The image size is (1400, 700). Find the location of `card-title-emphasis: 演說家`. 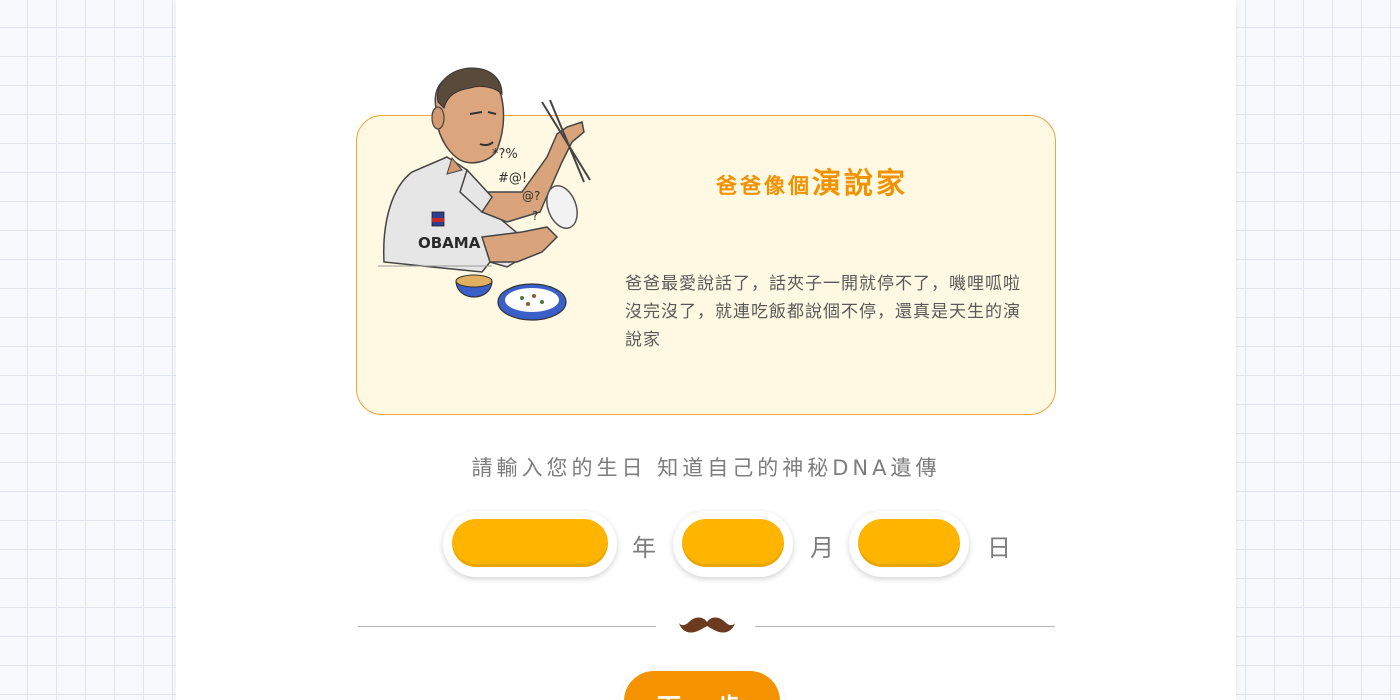

card-title-emphasis: 演說家 is located at coordinates (859, 183).